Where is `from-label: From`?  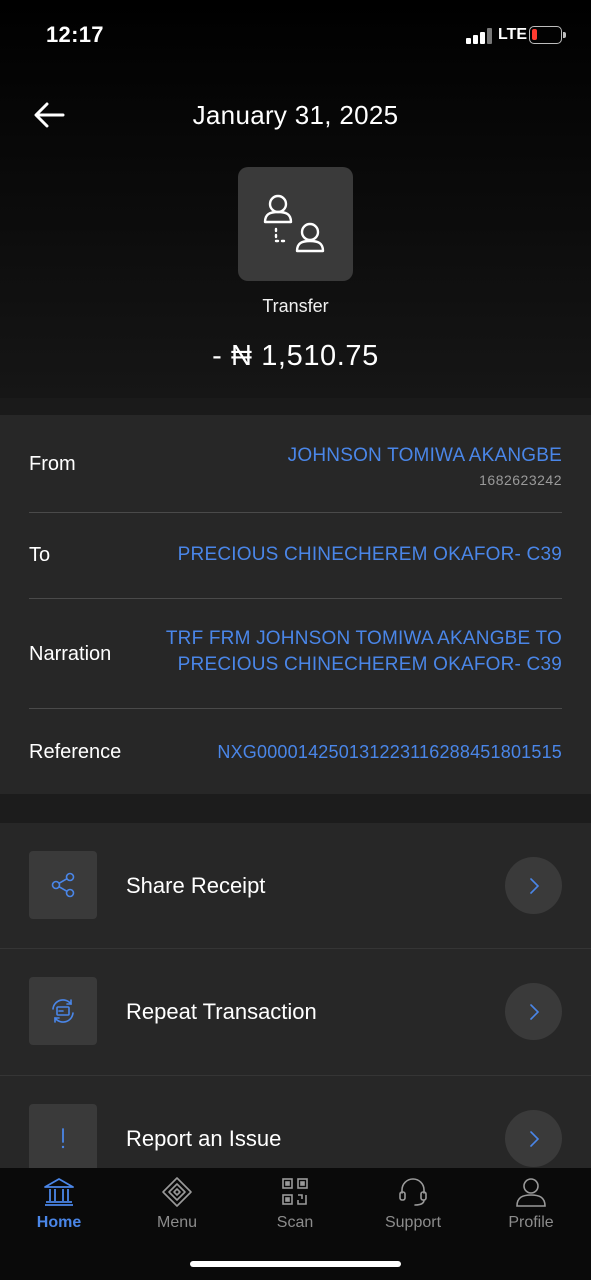 from-label: From is located at coordinates (52, 464).